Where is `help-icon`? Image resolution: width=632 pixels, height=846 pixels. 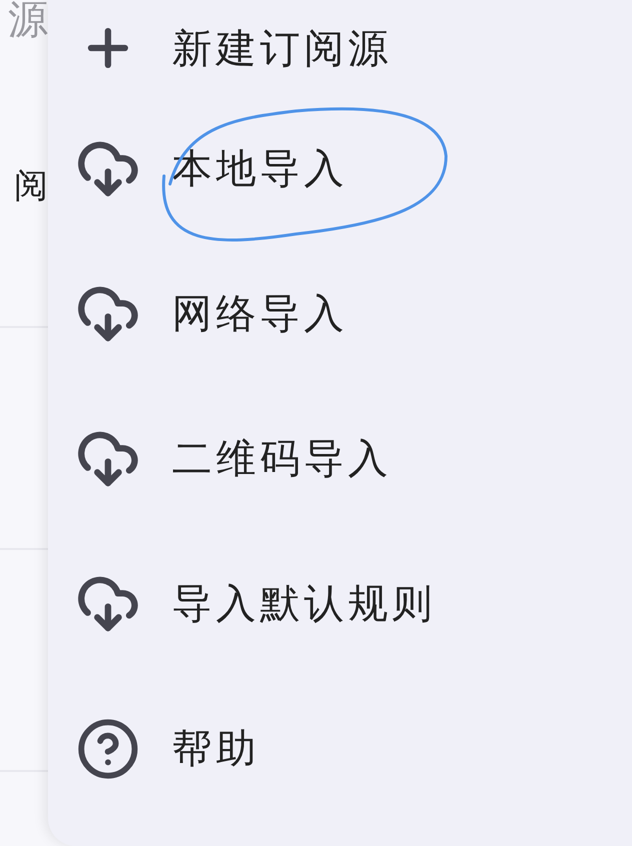
help-icon is located at coordinates (108, 748).